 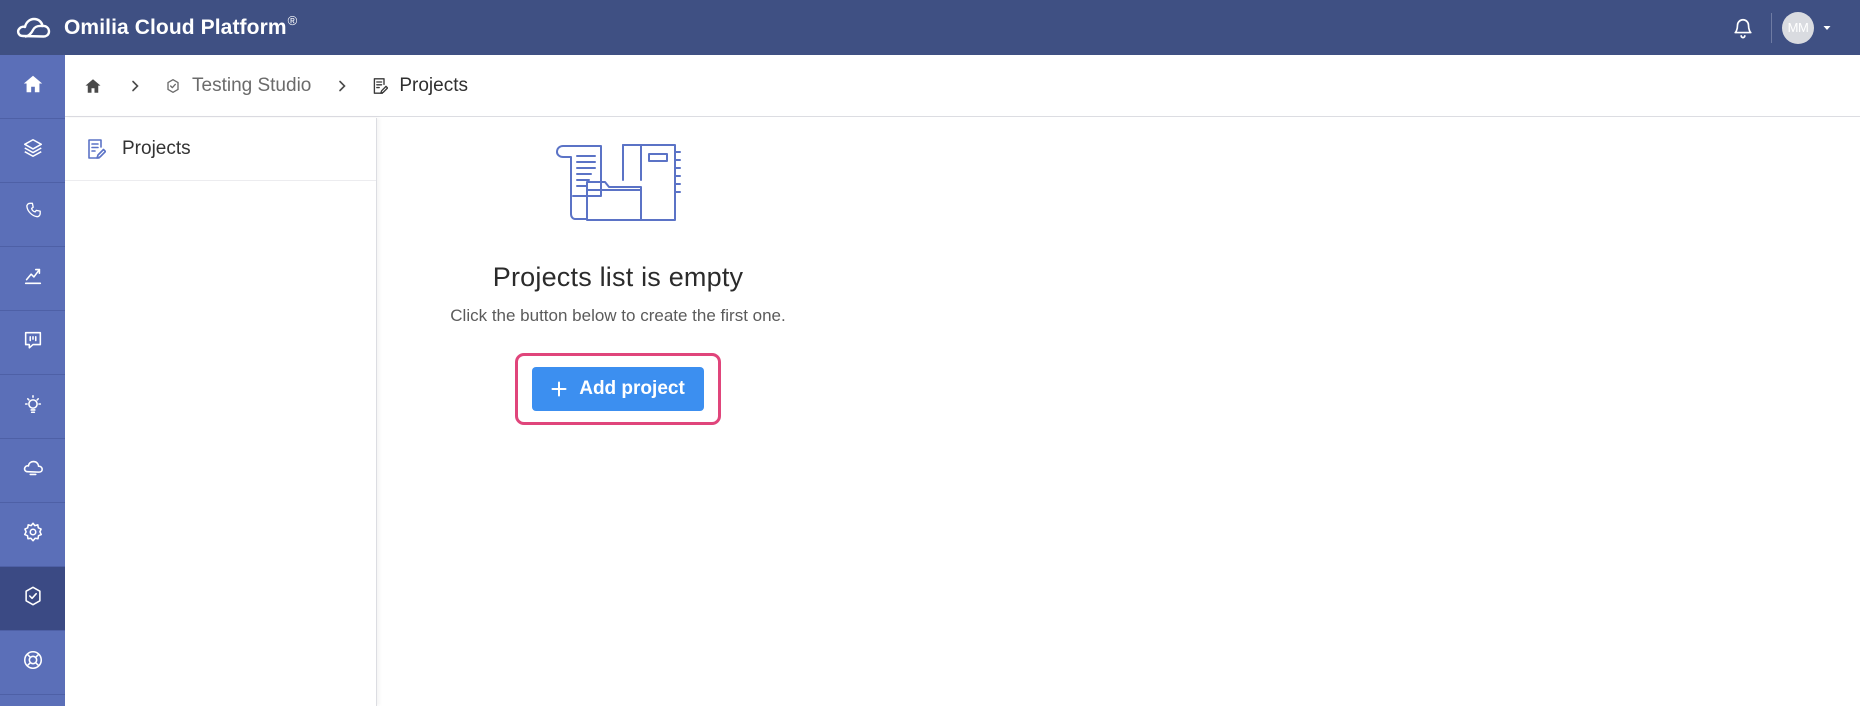 What do you see at coordinates (33, 28) in the screenshot?
I see `cloud-outline-icon` at bounding box center [33, 28].